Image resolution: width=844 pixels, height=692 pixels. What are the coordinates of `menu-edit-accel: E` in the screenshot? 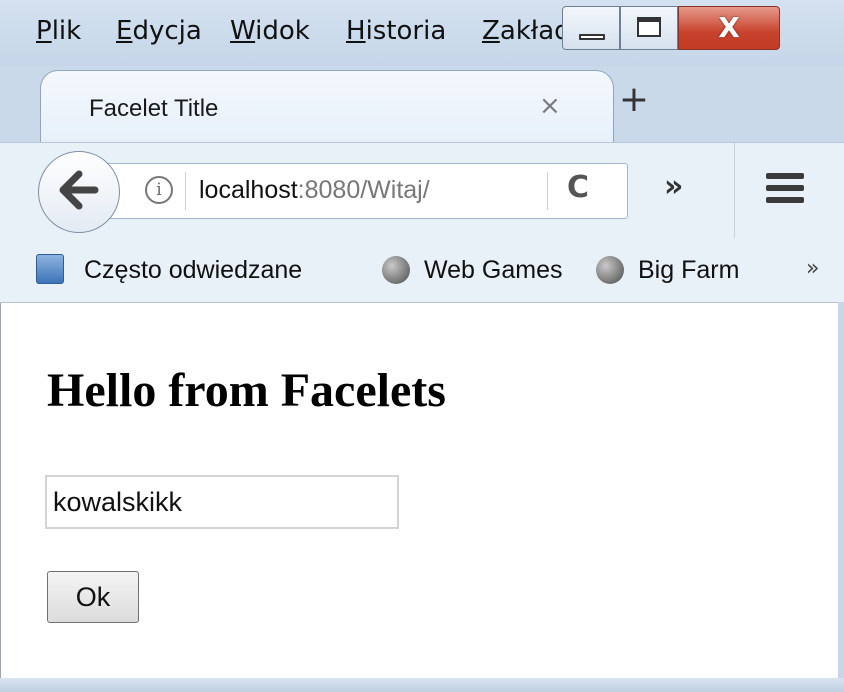 It's located at (124, 31).